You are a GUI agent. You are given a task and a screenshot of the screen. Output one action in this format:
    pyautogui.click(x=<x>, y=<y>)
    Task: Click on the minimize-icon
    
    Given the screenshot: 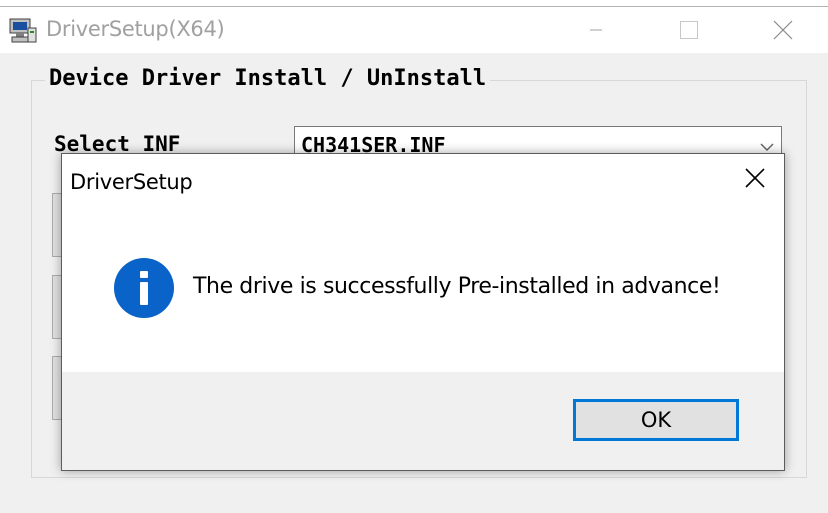 What is the action you would take?
    pyautogui.click(x=596, y=30)
    